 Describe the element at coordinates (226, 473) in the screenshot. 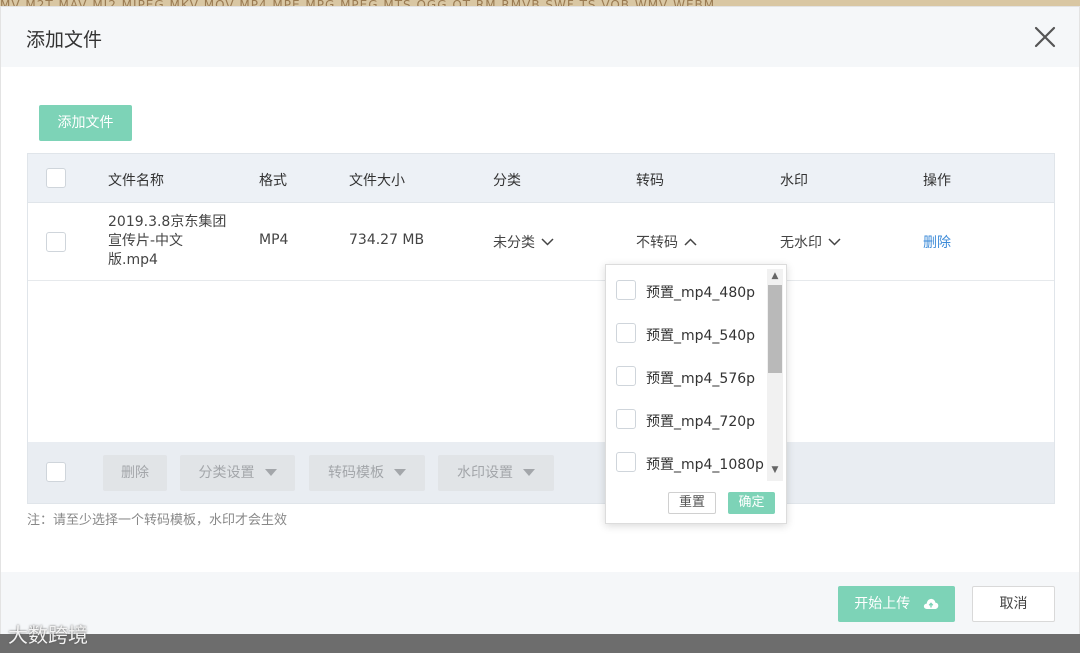

I see `category-settings-label: 分类设置` at that location.